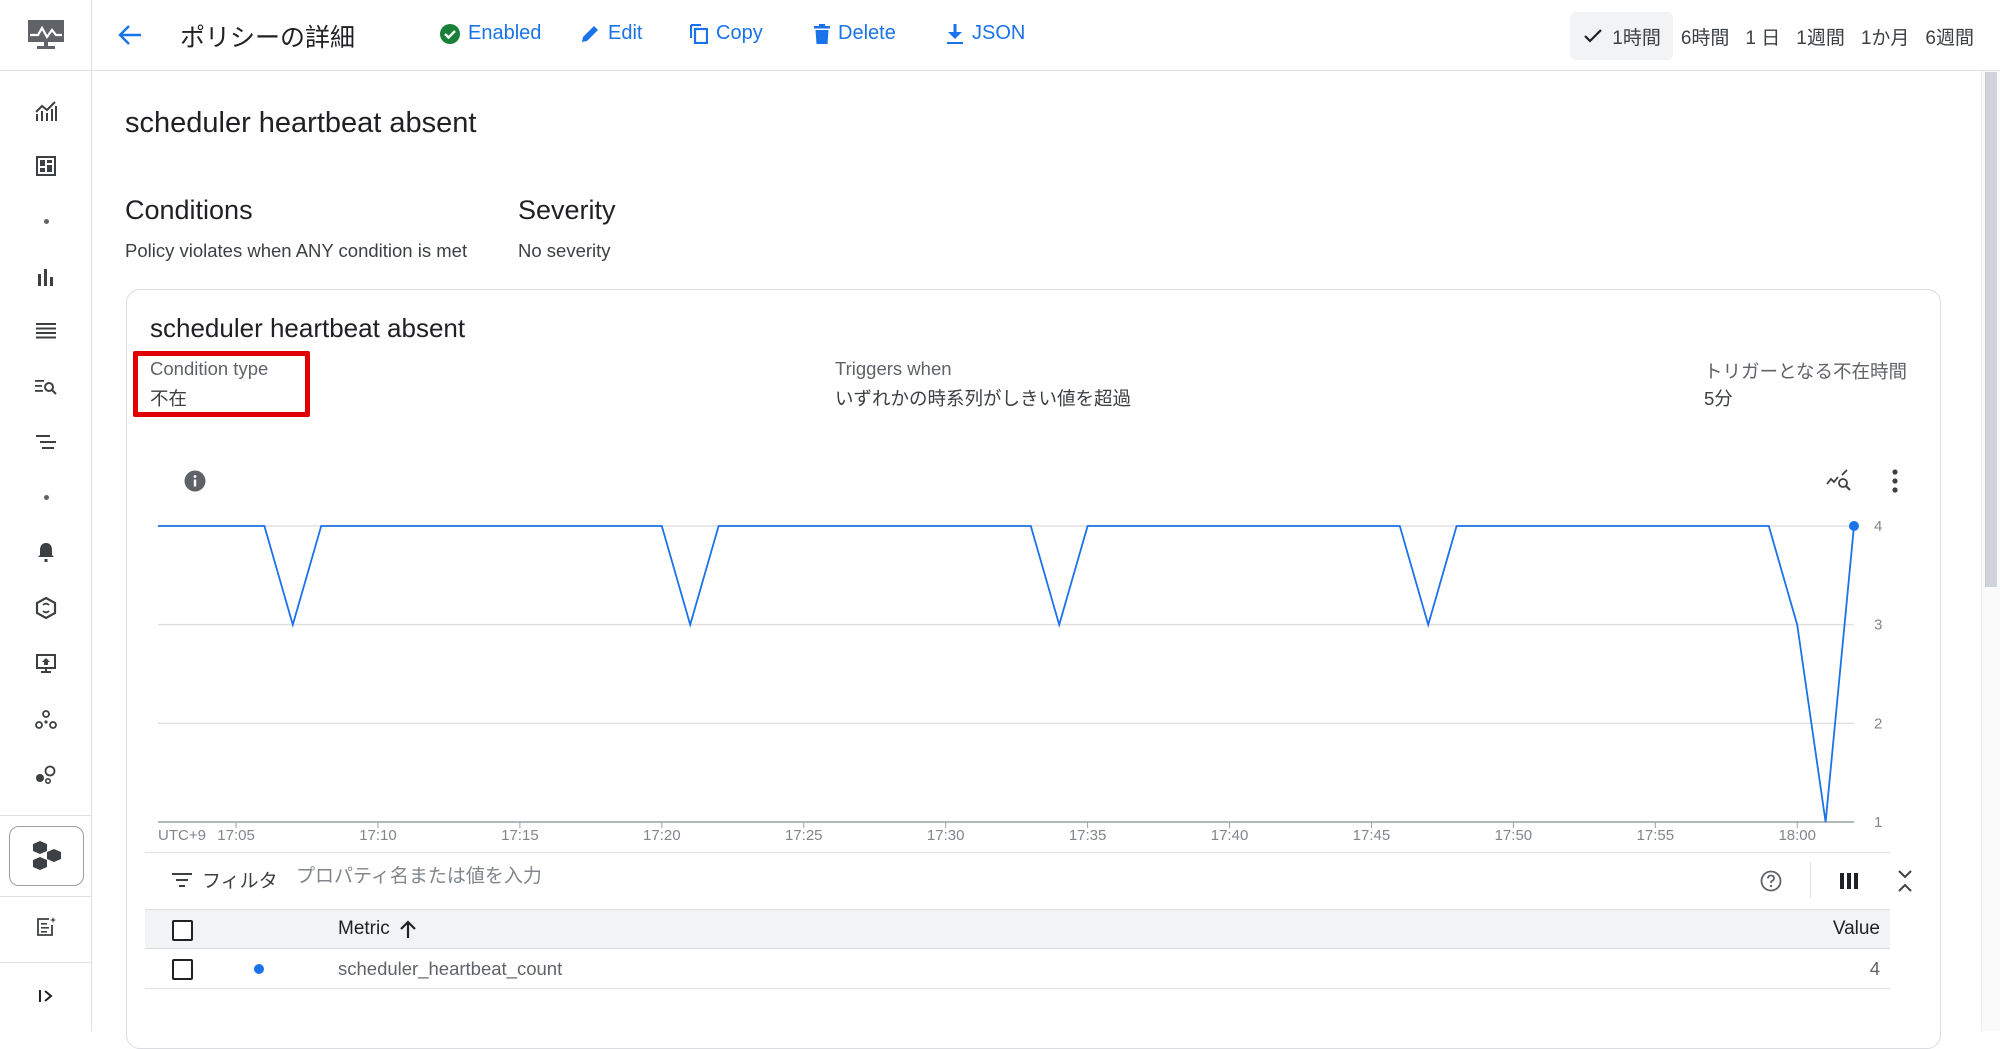  I want to click on bar-chart-icon, so click(46, 277).